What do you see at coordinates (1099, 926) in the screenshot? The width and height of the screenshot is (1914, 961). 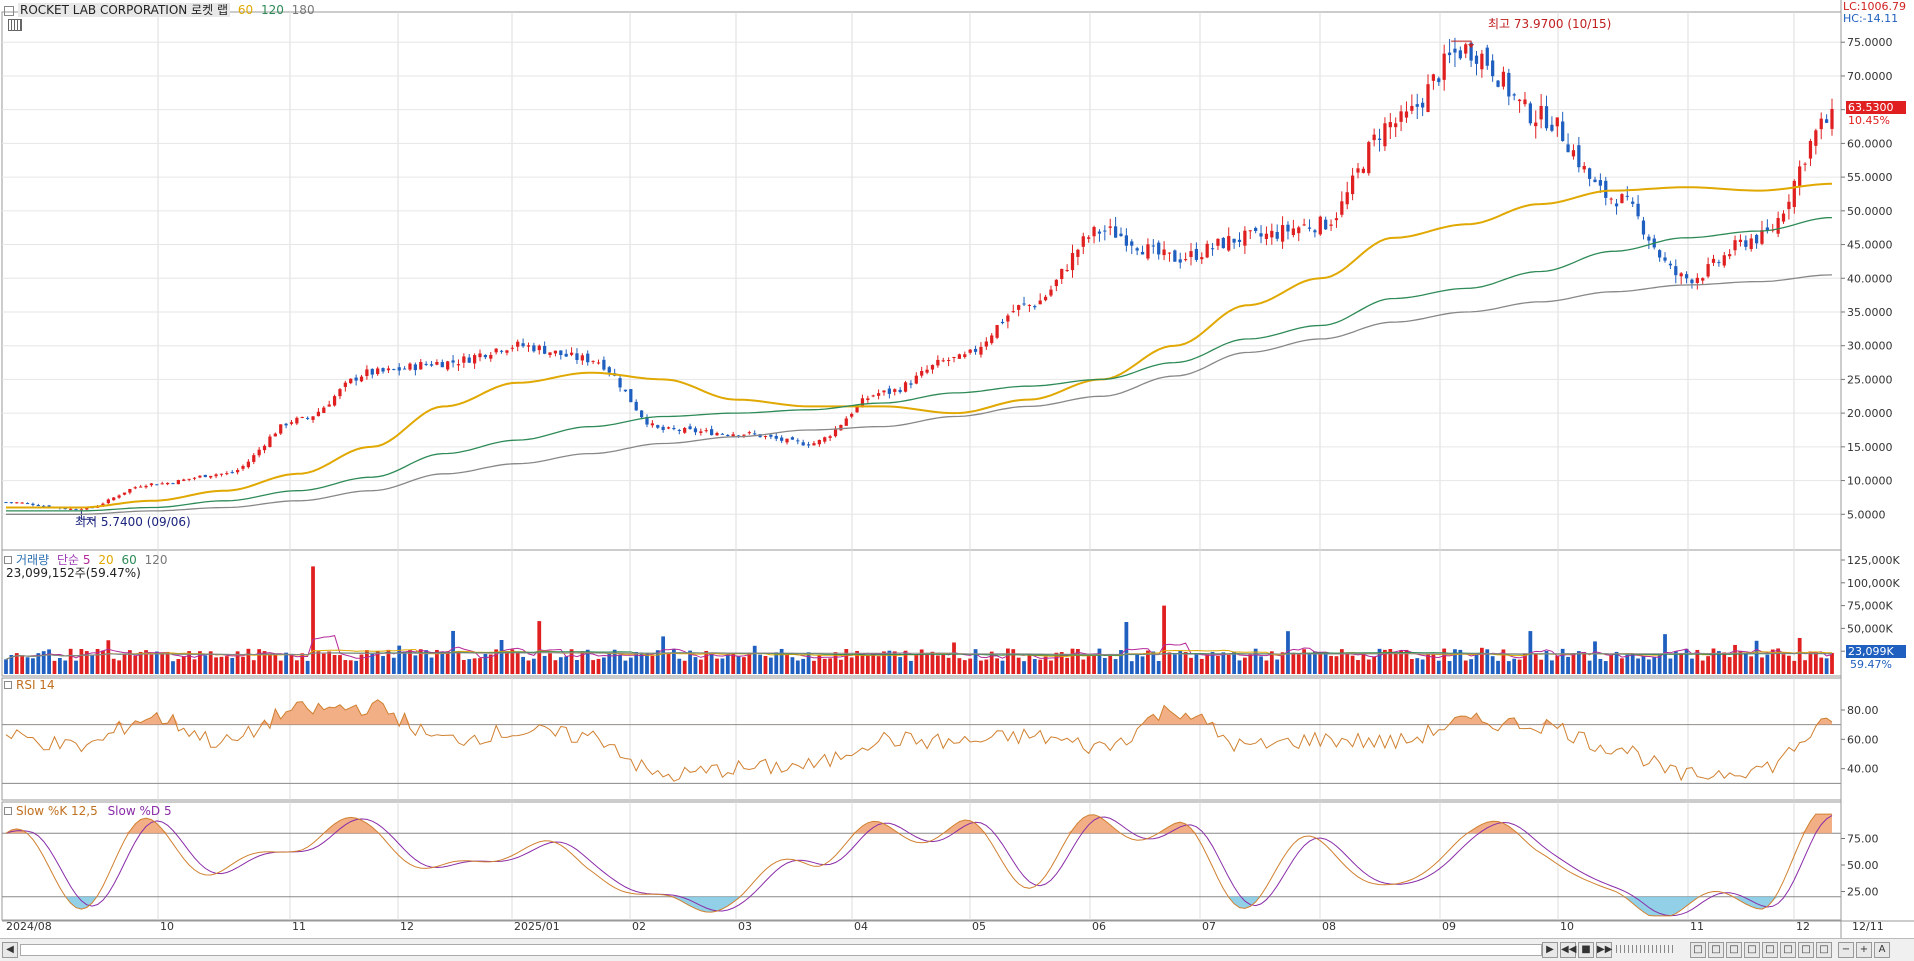 I see `x-tick-label: 06` at bounding box center [1099, 926].